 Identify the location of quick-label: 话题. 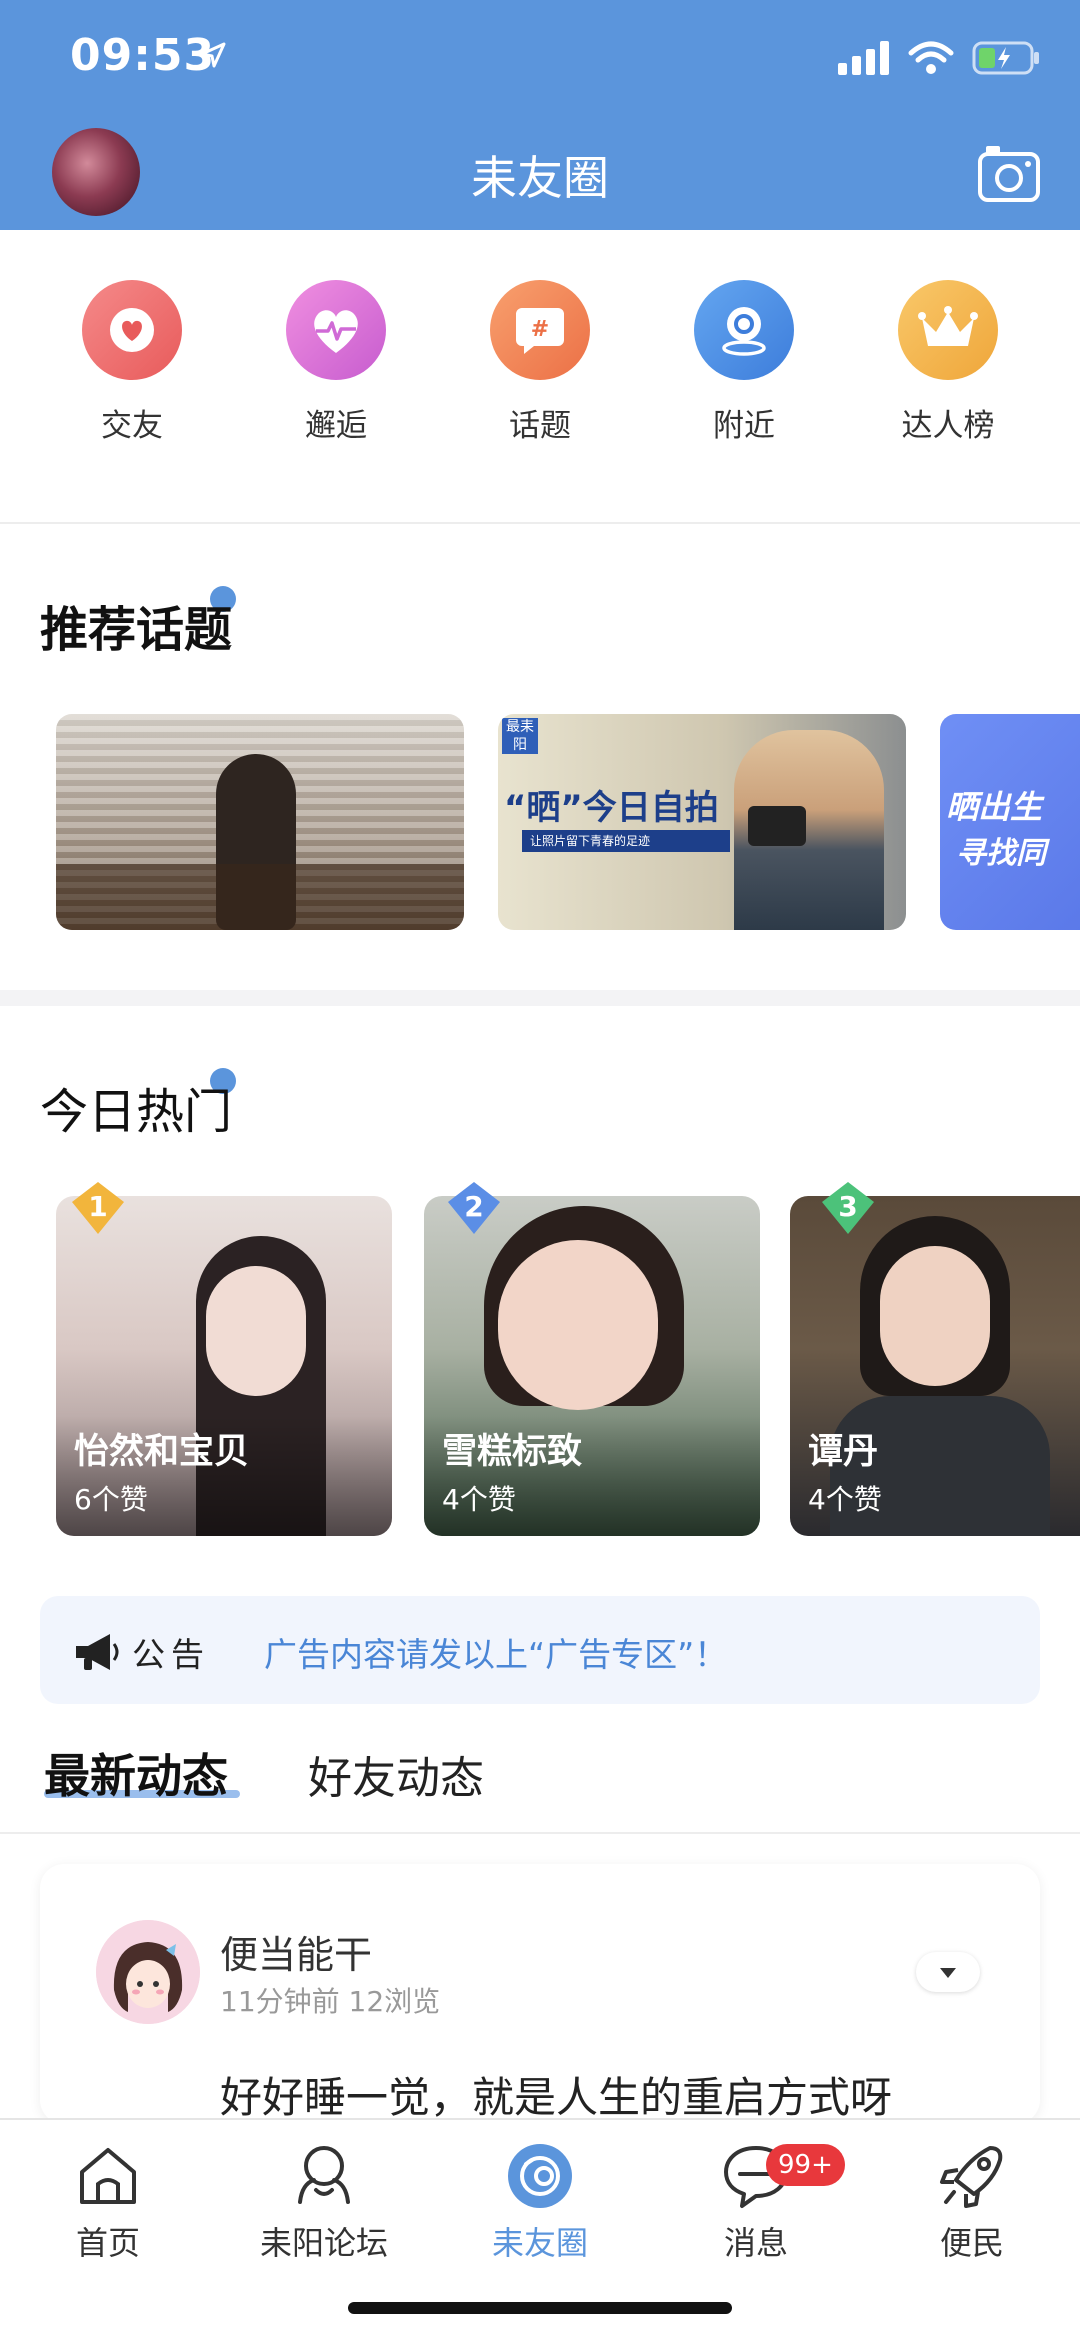
(540, 426).